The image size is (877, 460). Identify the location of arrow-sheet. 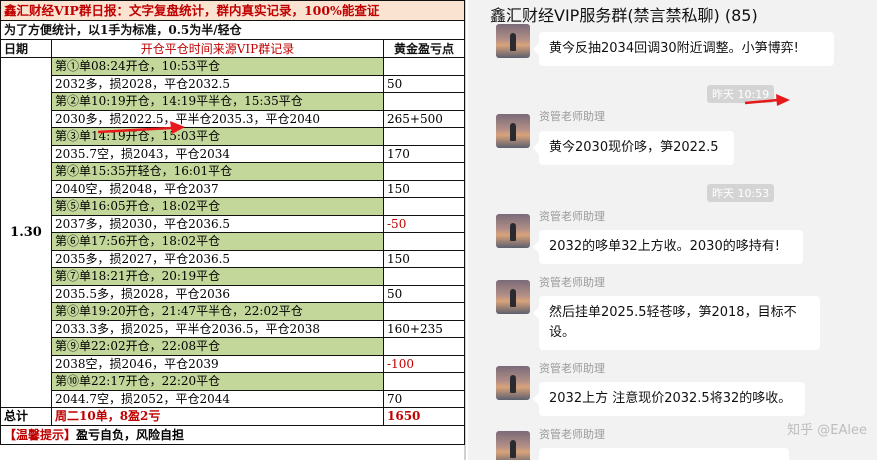
(141, 127).